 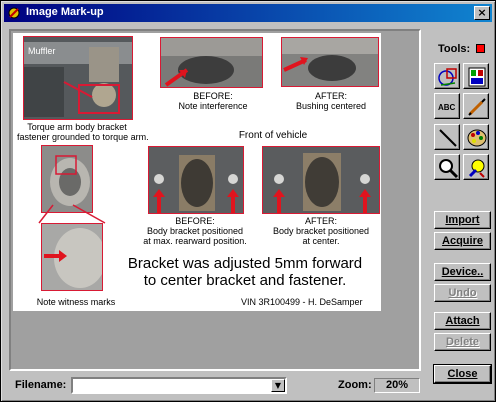 What do you see at coordinates (196, 180) in the screenshot?
I see `photo-before-mid` at bounding box center [196, 180].